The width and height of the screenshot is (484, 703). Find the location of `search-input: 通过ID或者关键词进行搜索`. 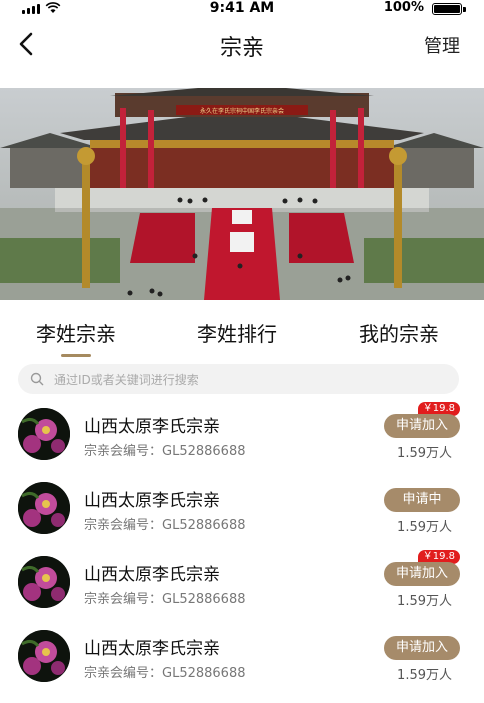

search-input: 通过ID或者关键词进行搜索 is located at coordinates (238, 379).